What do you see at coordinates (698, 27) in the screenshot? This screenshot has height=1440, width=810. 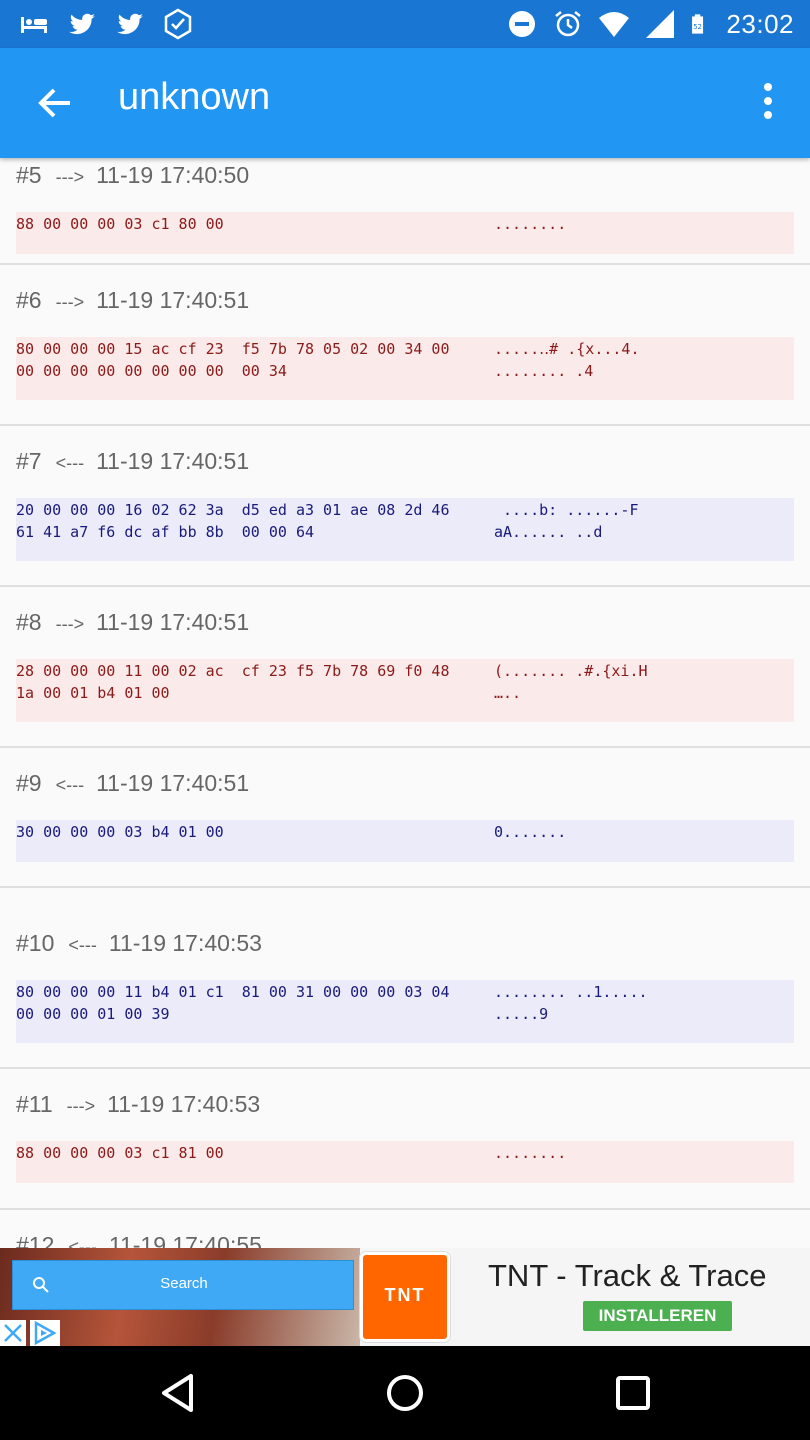 I see `battery-level: 52` at bounding box center [698, 27].